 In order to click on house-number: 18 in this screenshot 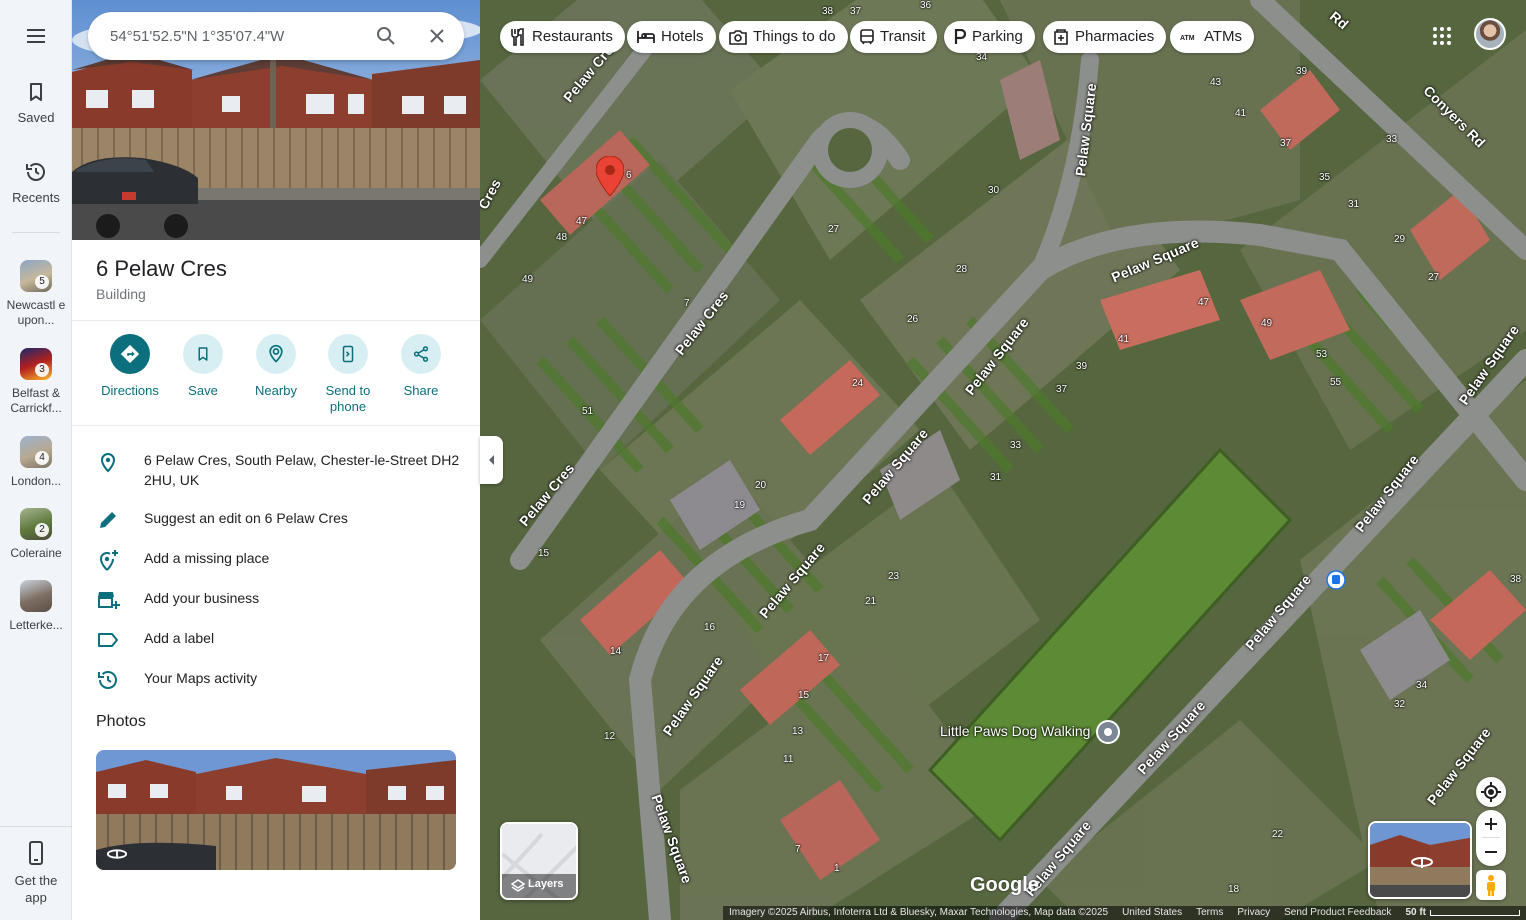, I will do `click(1234, 889)`.